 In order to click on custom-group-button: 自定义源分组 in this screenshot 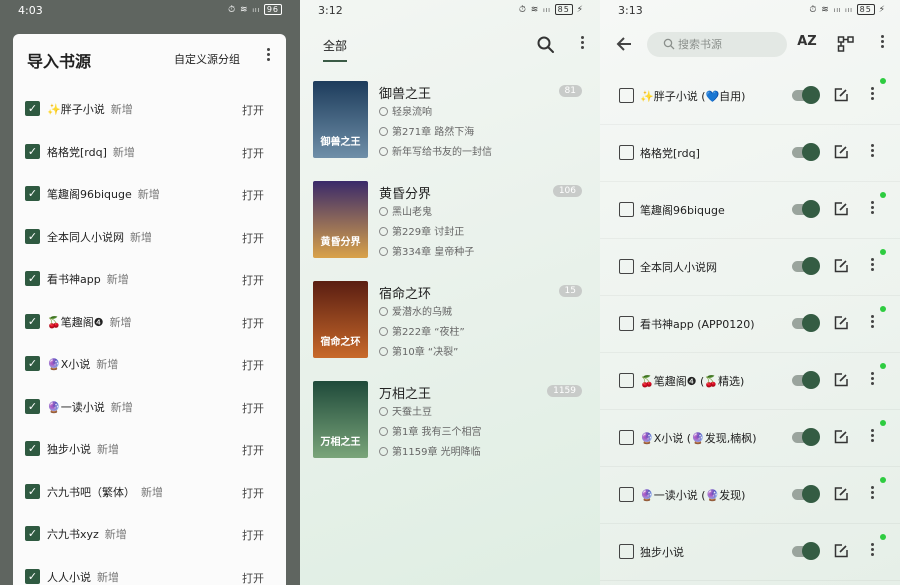, I will do `click(207, 59)`.